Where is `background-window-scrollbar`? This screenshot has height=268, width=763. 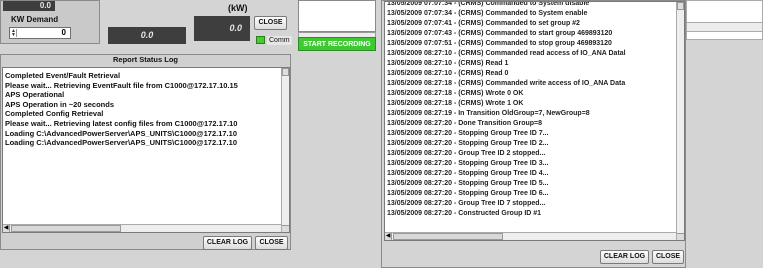 background-window-scrollbar is located at coordinates (724, 27).